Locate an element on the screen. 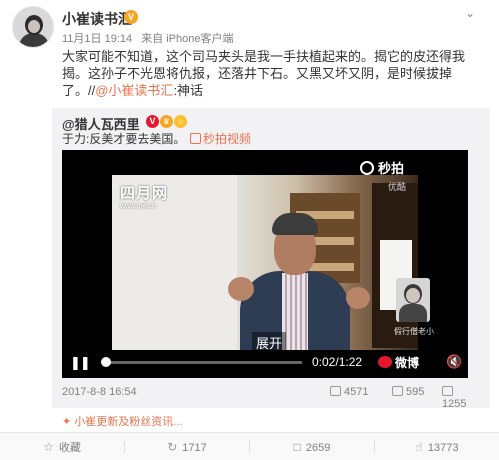  like-icon is located at coordinates (447, 391).